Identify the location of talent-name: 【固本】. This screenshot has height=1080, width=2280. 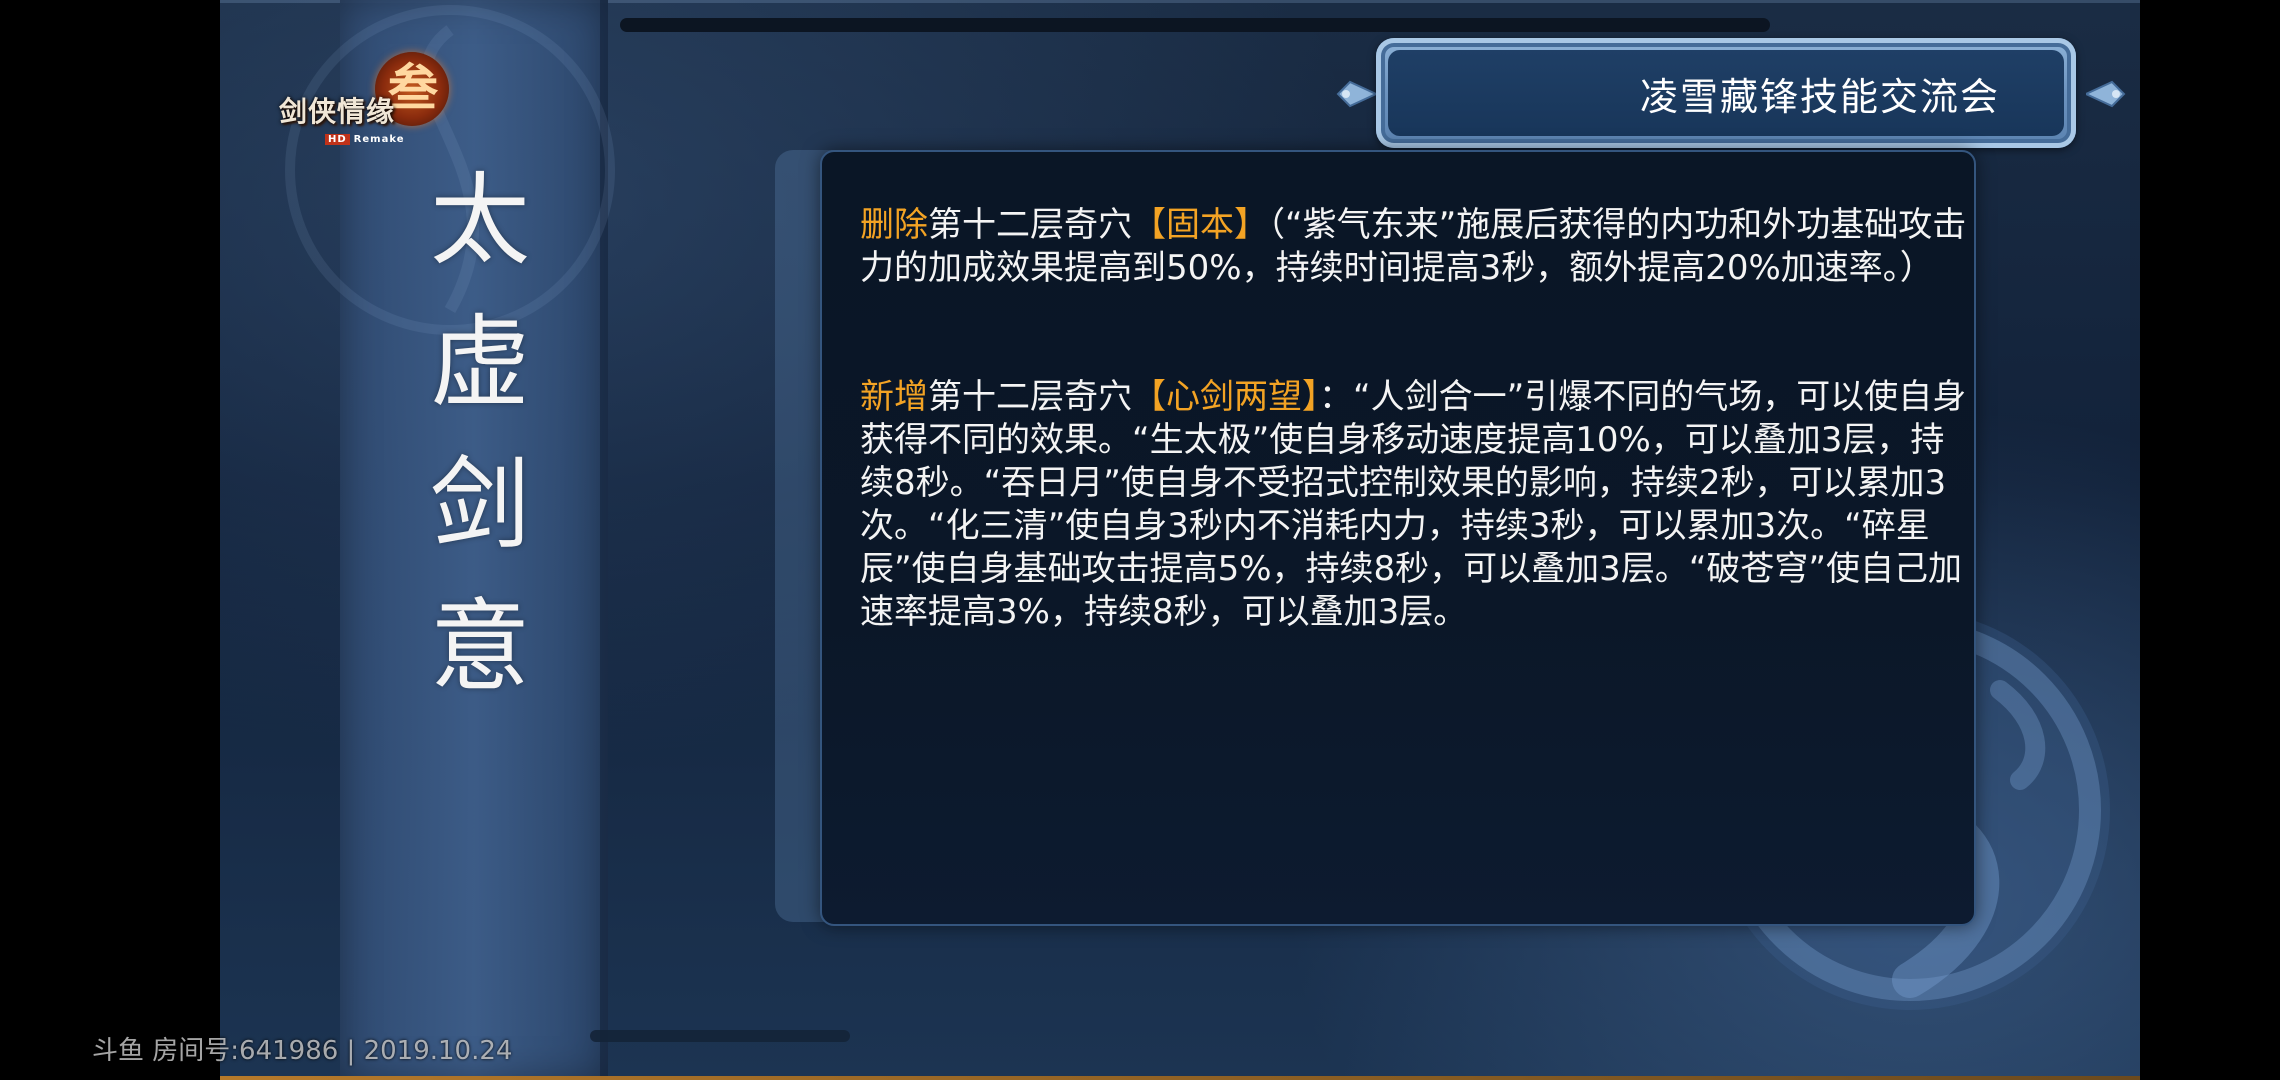
(1200, 225).